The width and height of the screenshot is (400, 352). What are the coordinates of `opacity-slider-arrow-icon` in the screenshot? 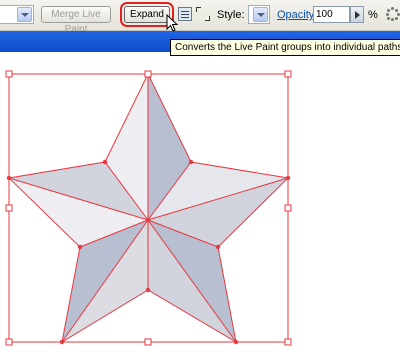 It's located at (357, 14).